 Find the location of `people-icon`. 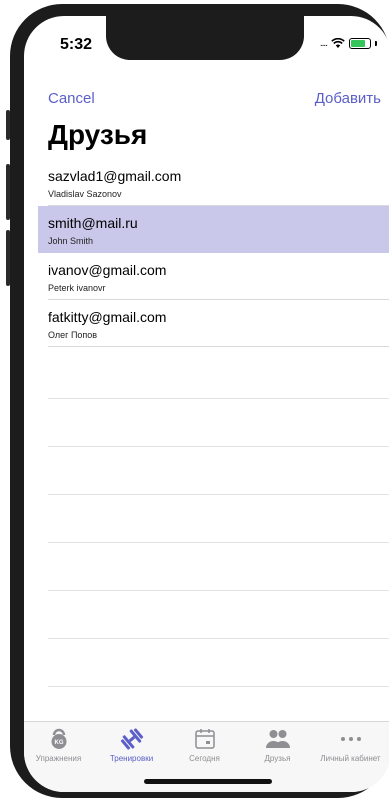

people-icon is located at coordinates (277, 739).